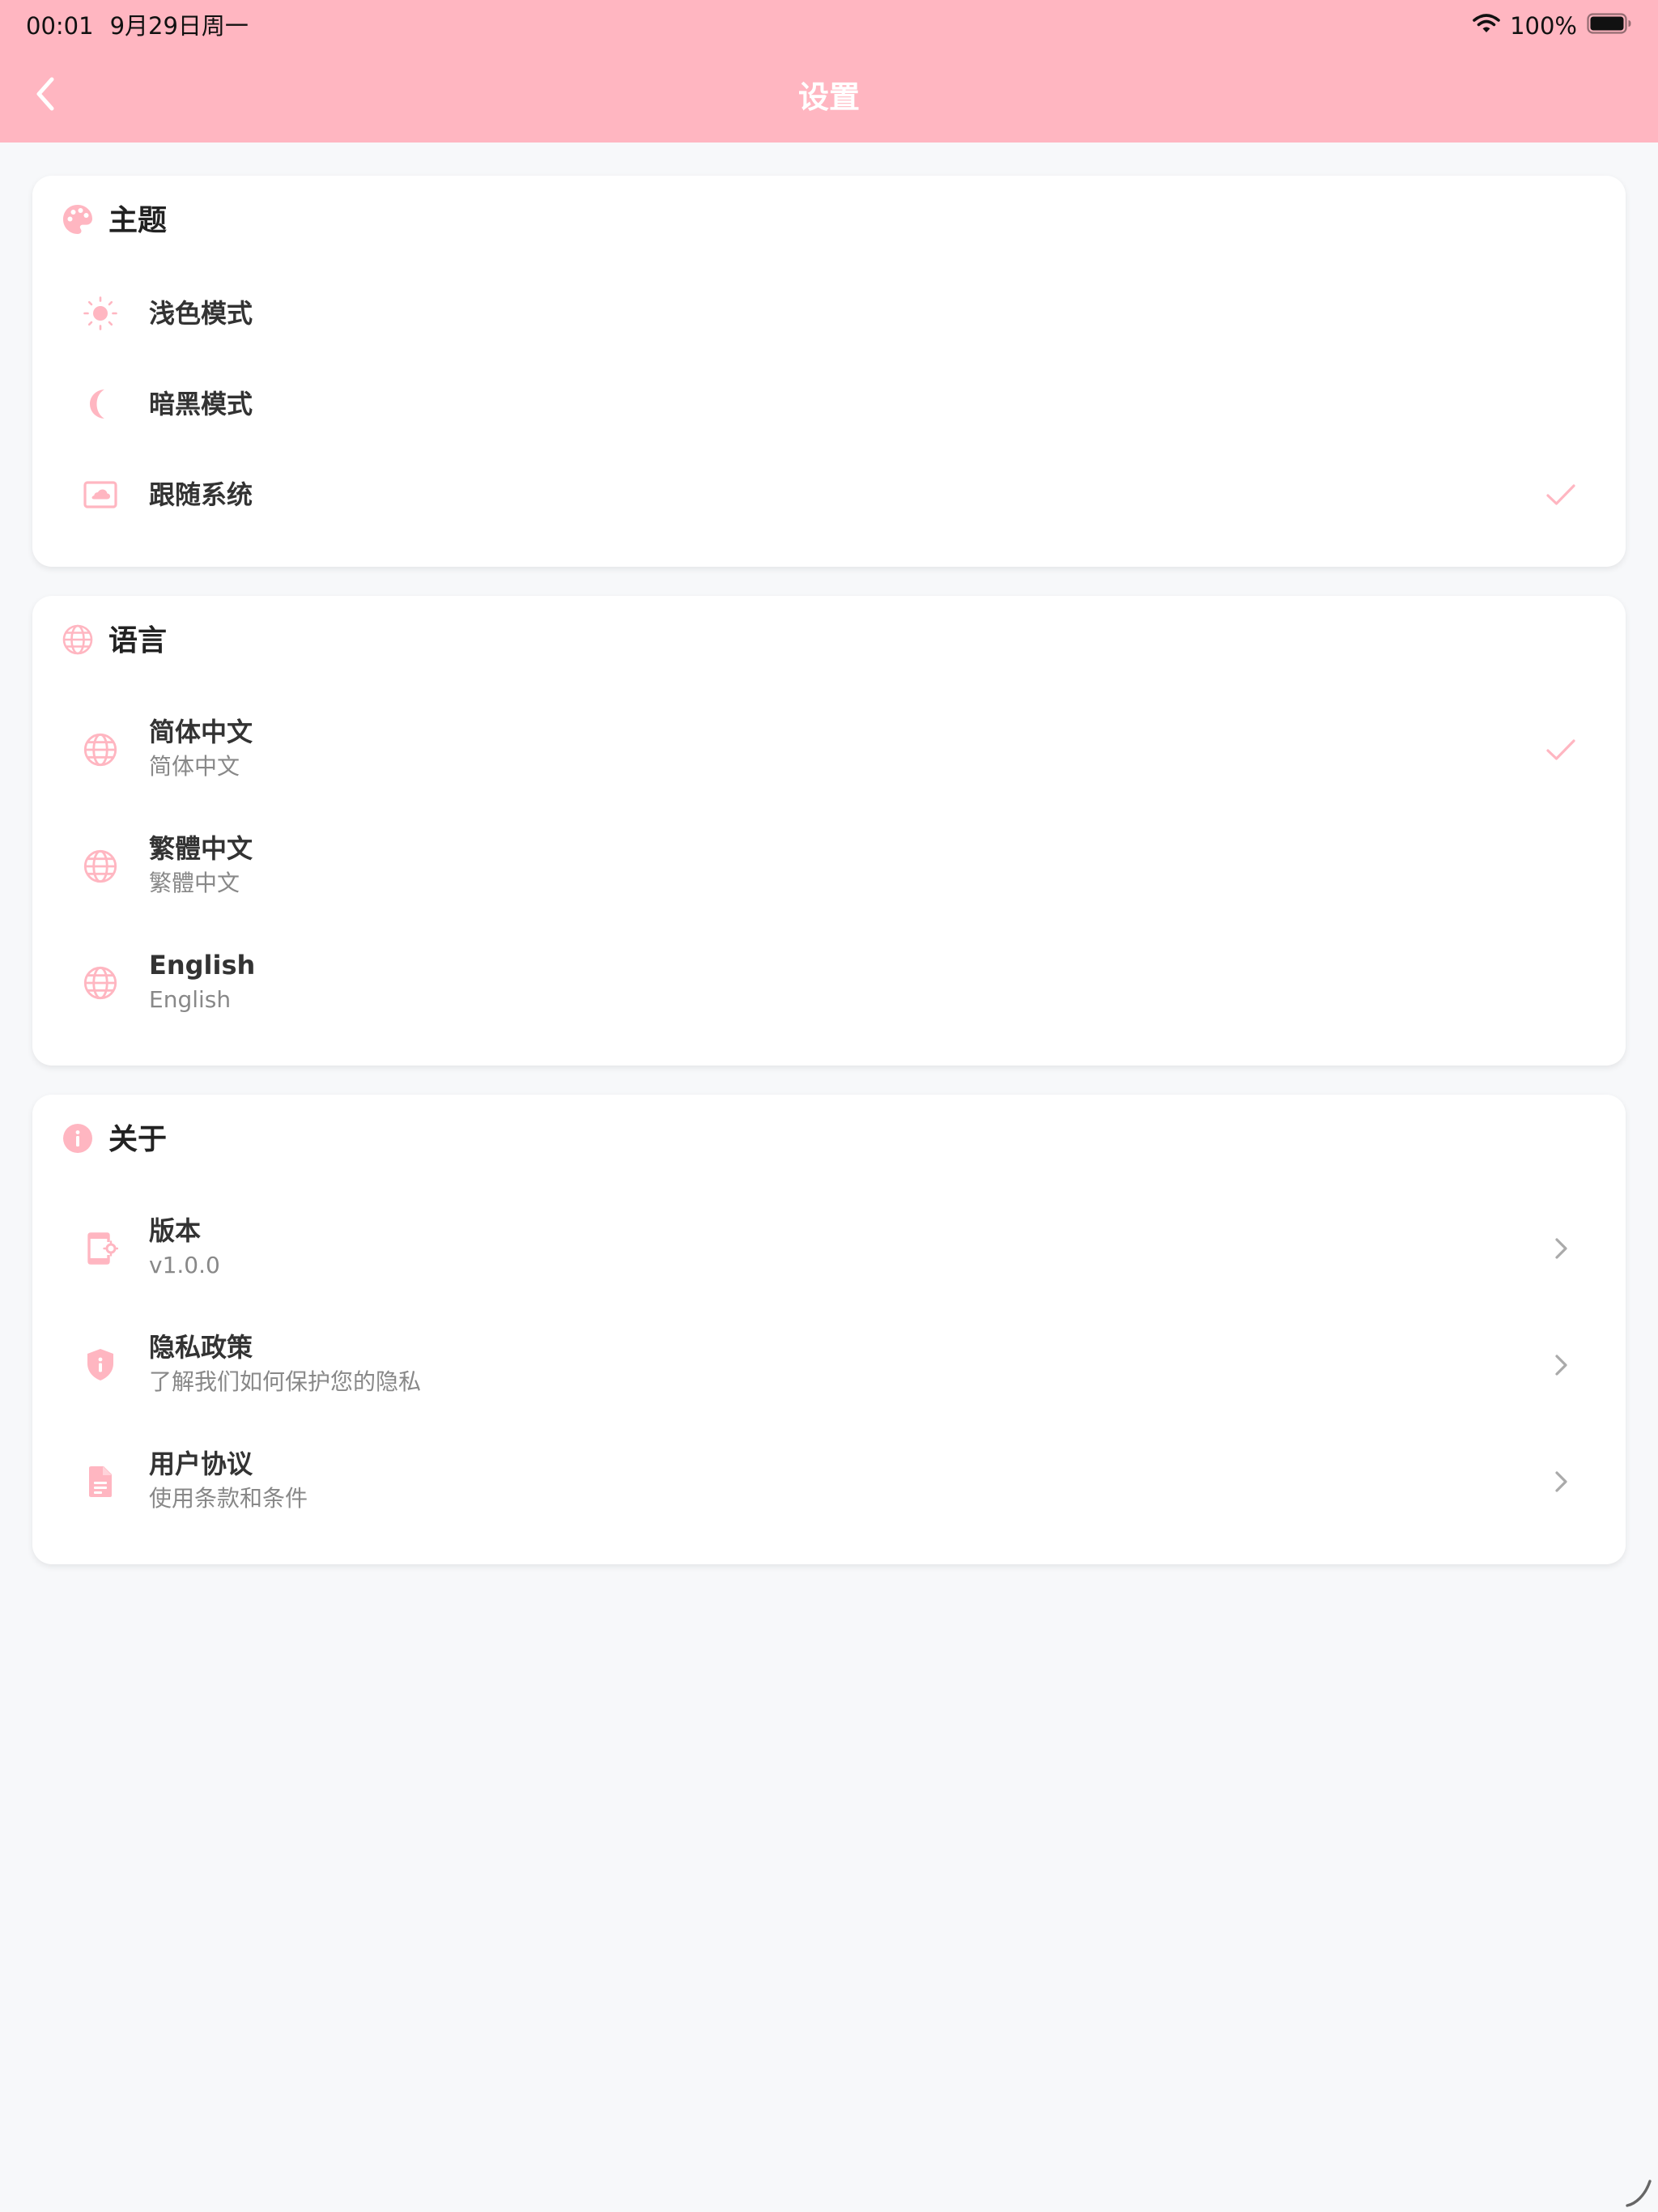 This screenshot has width=1658, height=2212. Describe the element at coordinates (100, 495) in the screenshot. I see `system-display-icon` at that location.